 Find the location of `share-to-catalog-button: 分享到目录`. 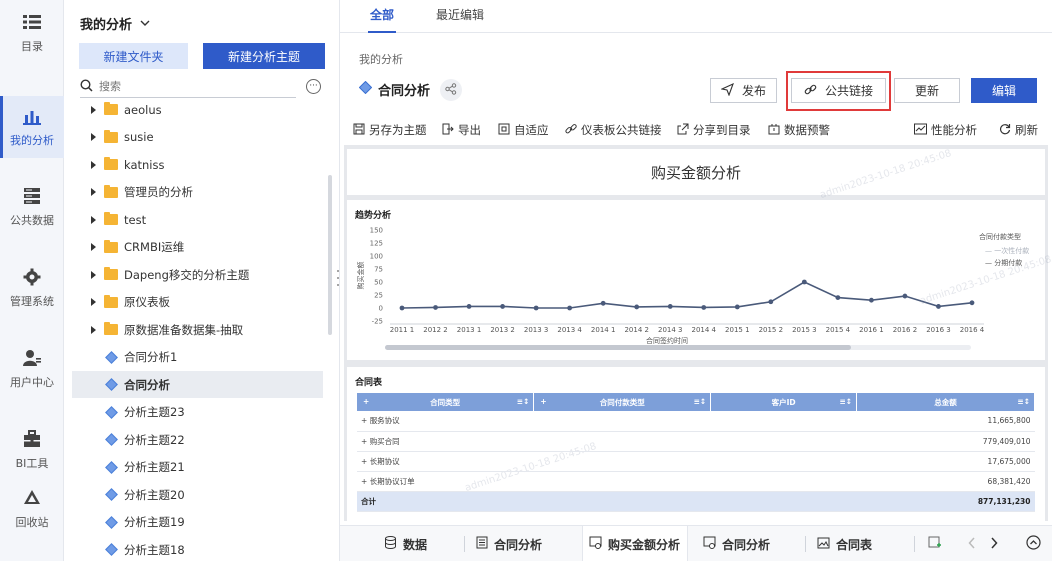

share-to-catalog-button: 分享到目录 is located at coordinates (714, 130).